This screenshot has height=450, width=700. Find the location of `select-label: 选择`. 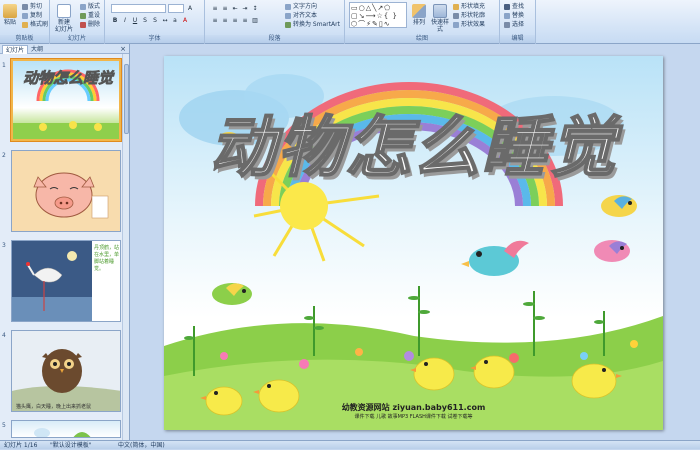

select-label: 选择 is located at coordinates (518, 24).